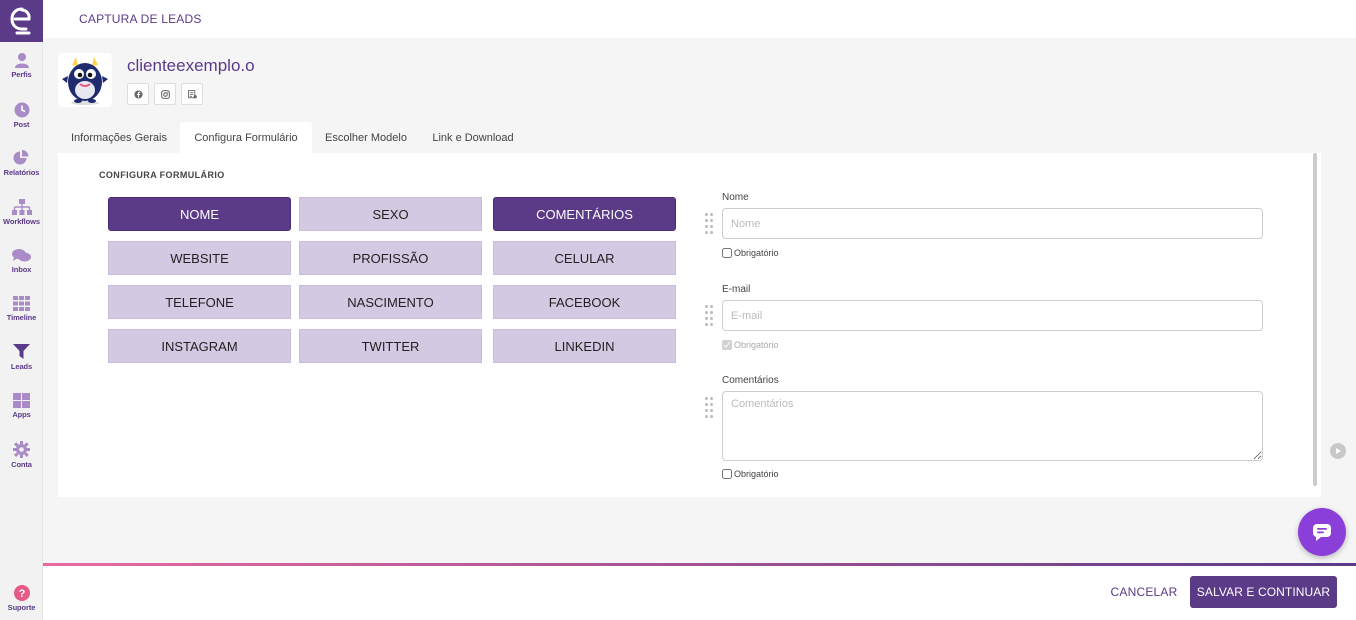 The image size is (1356, 620). Describe the element at coordinates (21, 400) in the screenshot. I see `apps-icon` at that location.